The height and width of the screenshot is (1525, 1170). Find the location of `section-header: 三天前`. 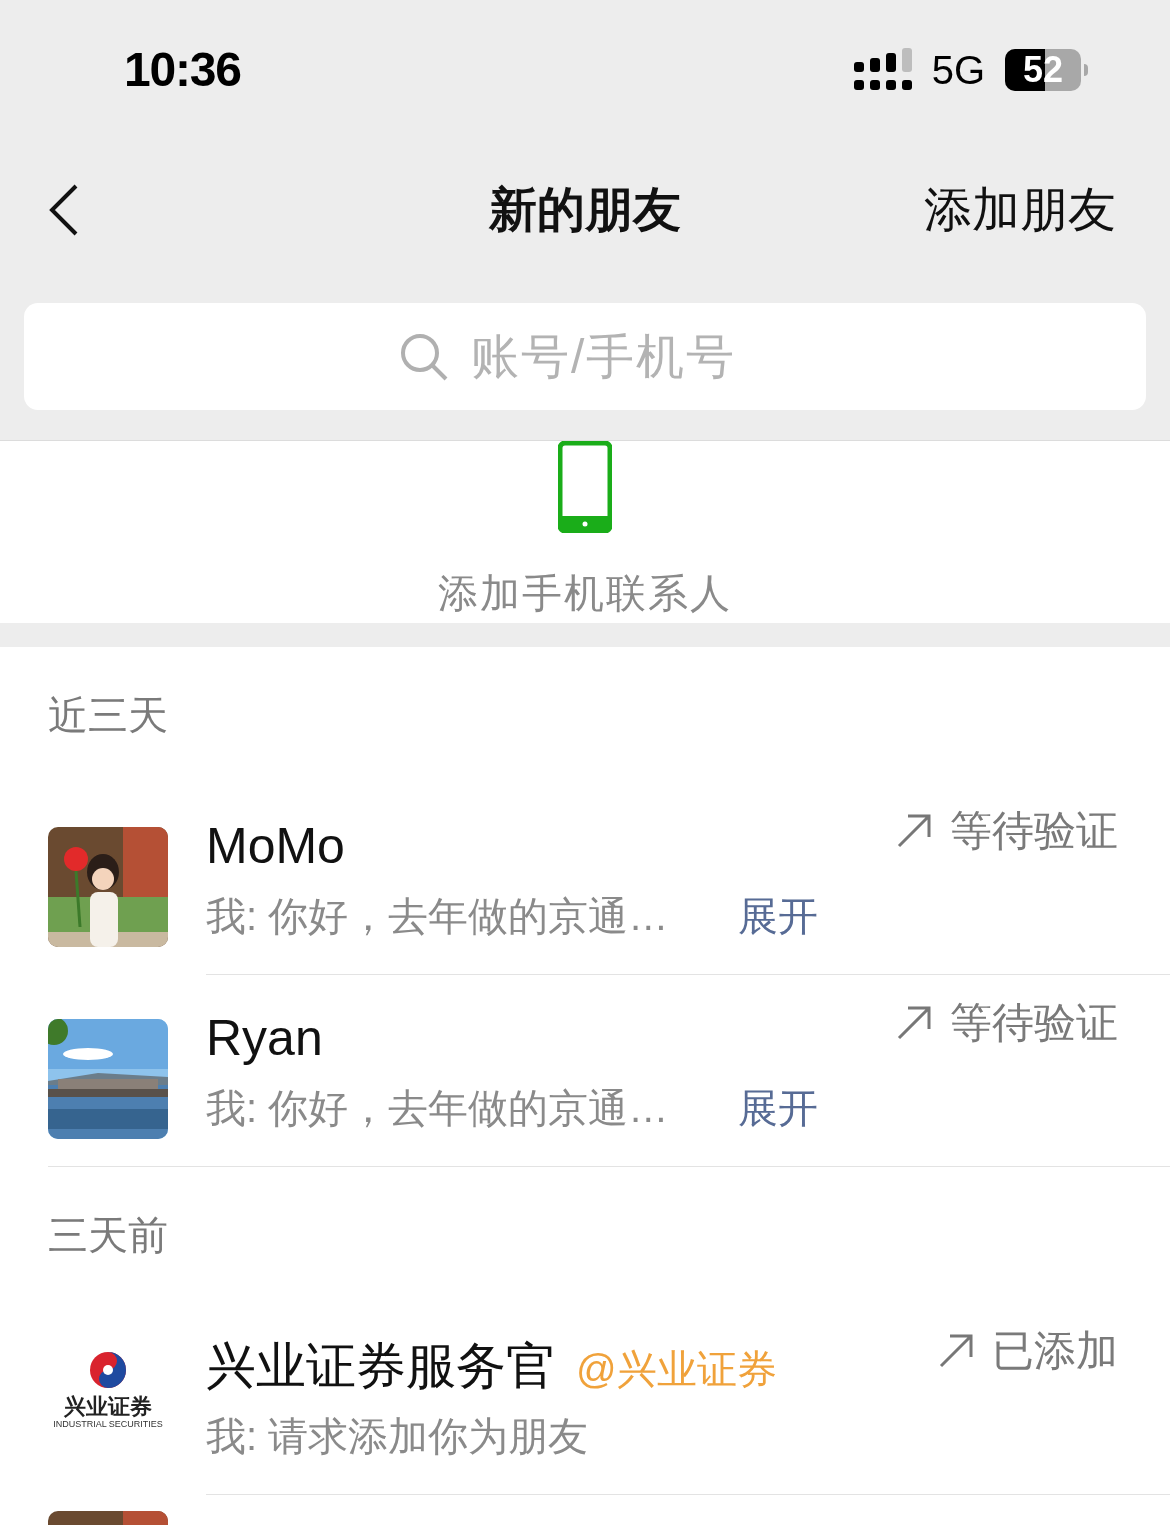

section-header: 三天前 is located at coordinates (108, 1235).